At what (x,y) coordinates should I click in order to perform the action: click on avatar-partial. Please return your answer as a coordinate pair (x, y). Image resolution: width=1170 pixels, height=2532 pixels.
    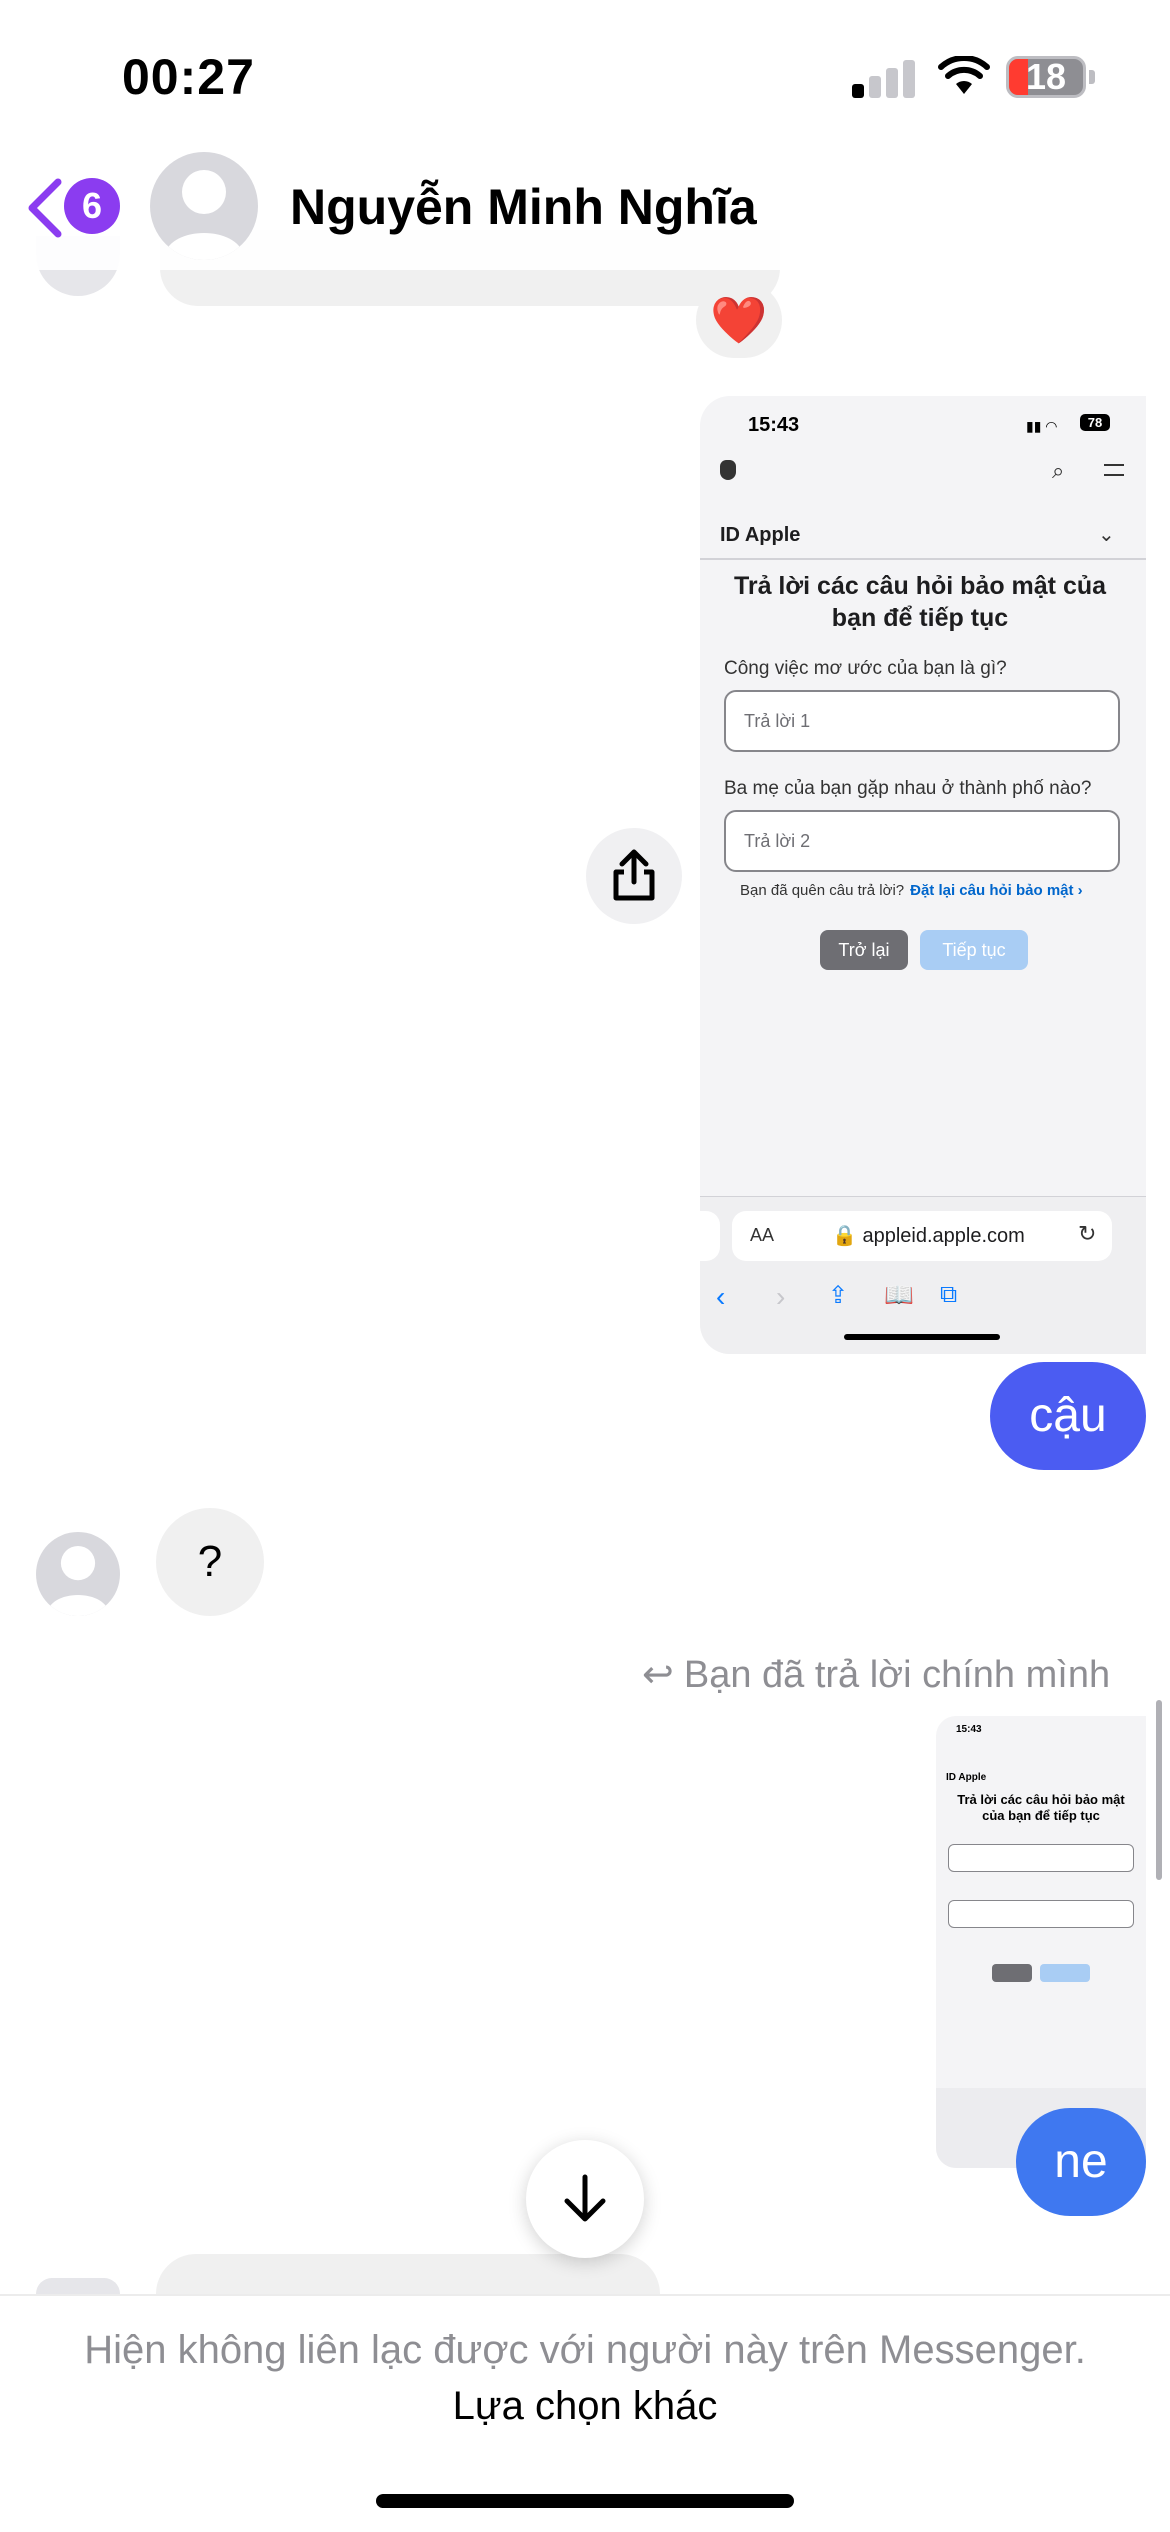
    Looking at the image, I should click on (78, 2286).